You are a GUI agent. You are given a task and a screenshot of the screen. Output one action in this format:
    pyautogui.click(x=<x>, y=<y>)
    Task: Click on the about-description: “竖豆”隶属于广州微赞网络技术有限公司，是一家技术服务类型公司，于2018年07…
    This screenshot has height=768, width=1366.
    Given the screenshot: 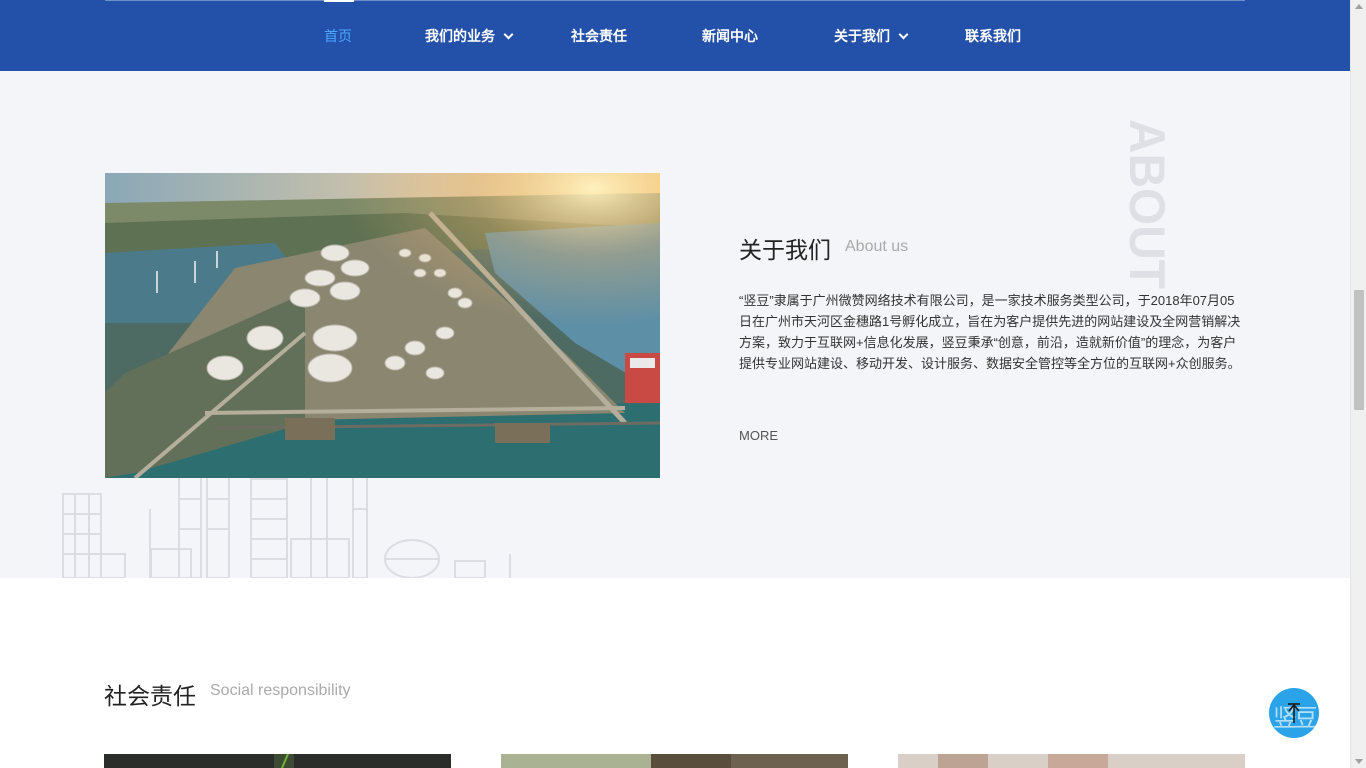 What is the action you would take?
    pyautogui.click(x=990, y=332)
    